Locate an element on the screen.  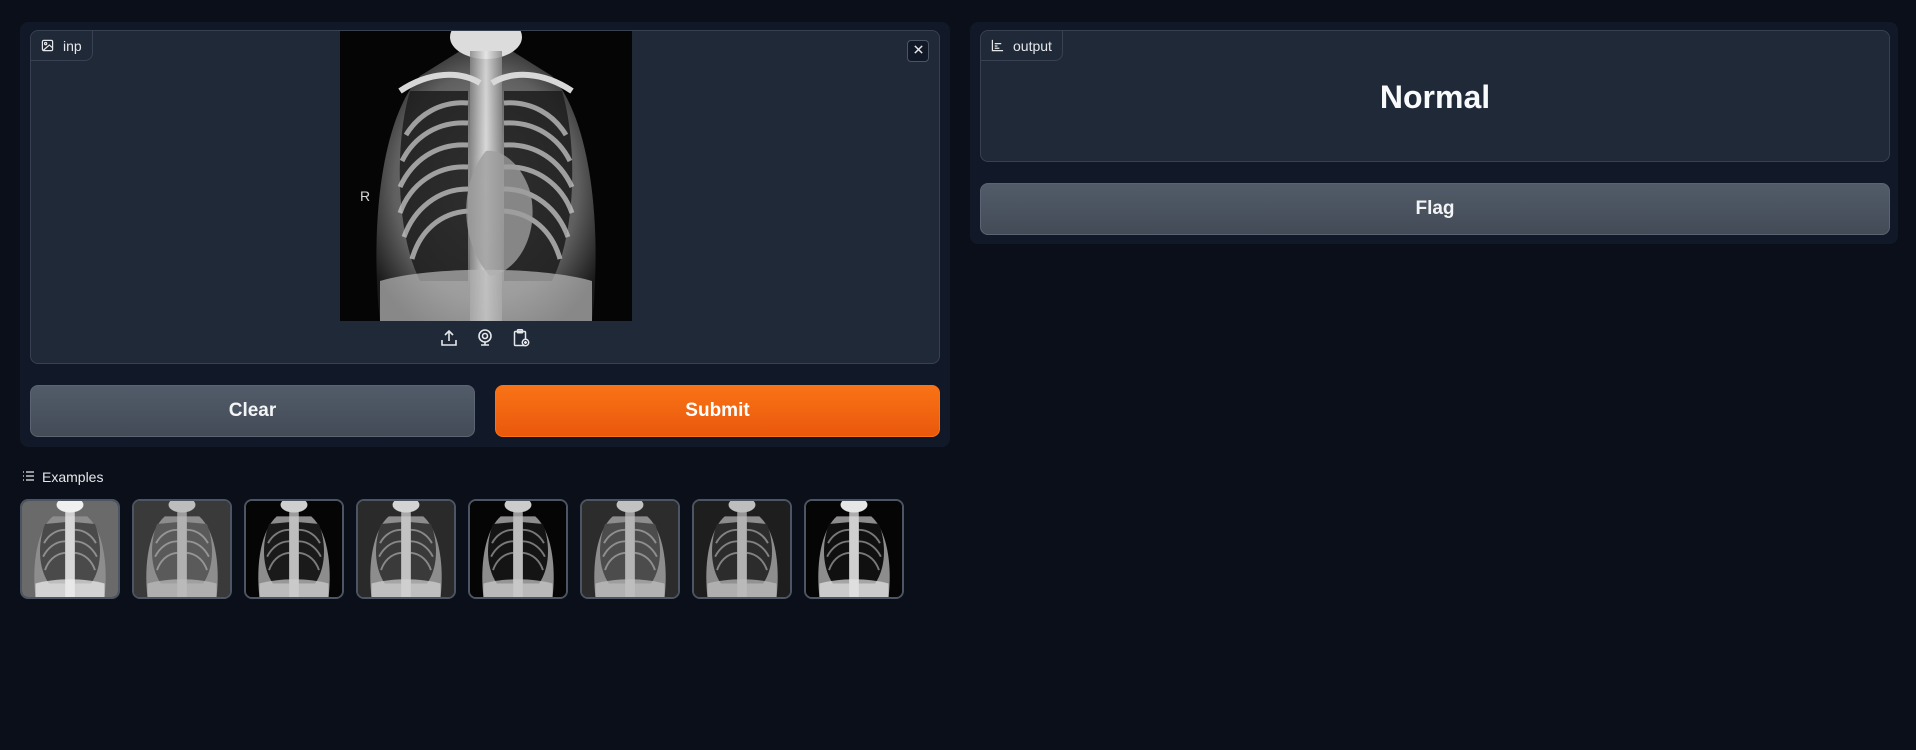
list-icon is located at coordinates (28, 477).